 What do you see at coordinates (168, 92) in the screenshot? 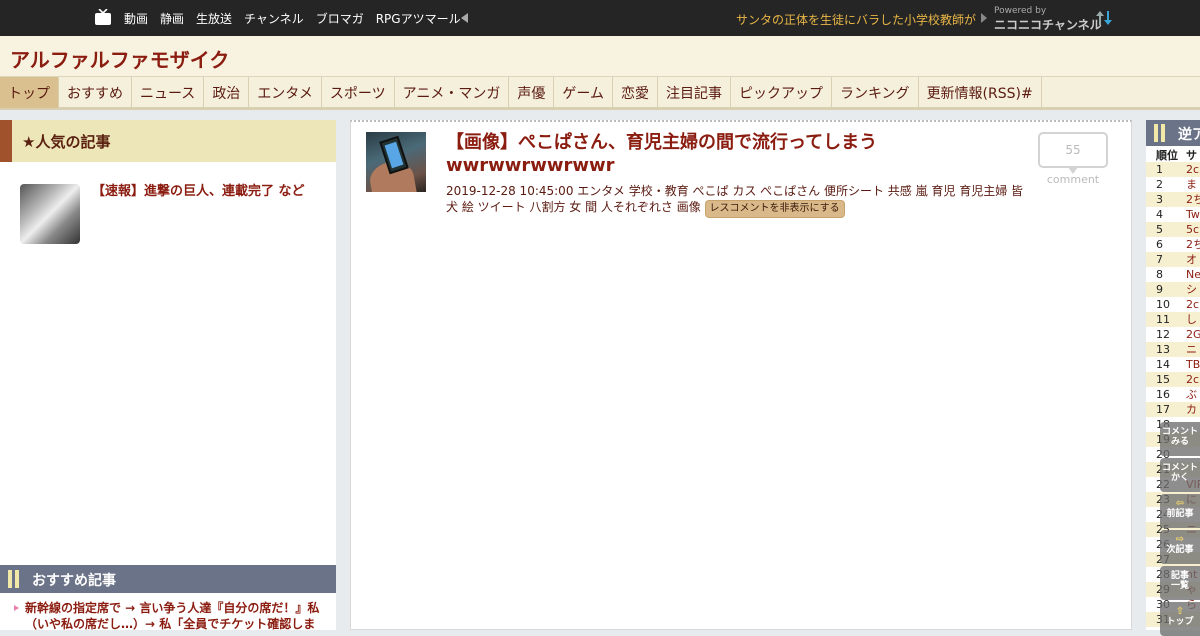
I see `nav-news: ニュース` at bounding box center [168, 92].